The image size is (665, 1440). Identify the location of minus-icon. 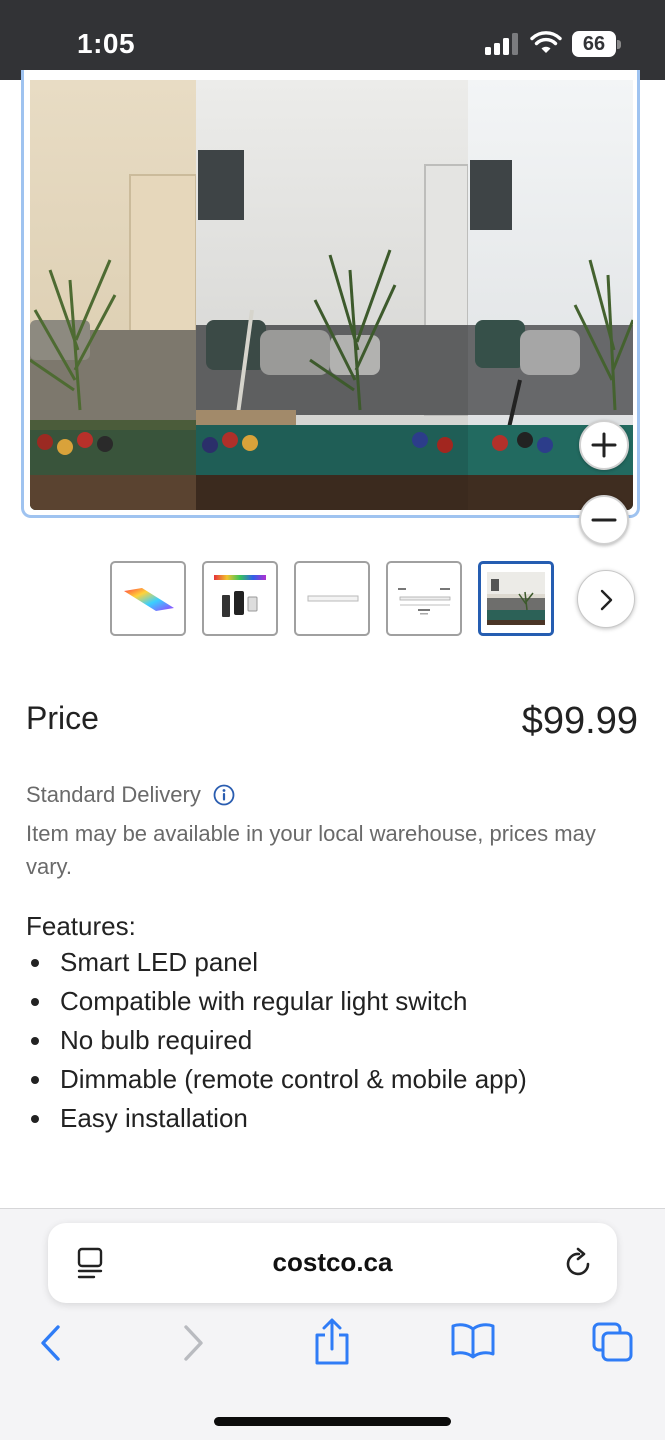
(604, 520).